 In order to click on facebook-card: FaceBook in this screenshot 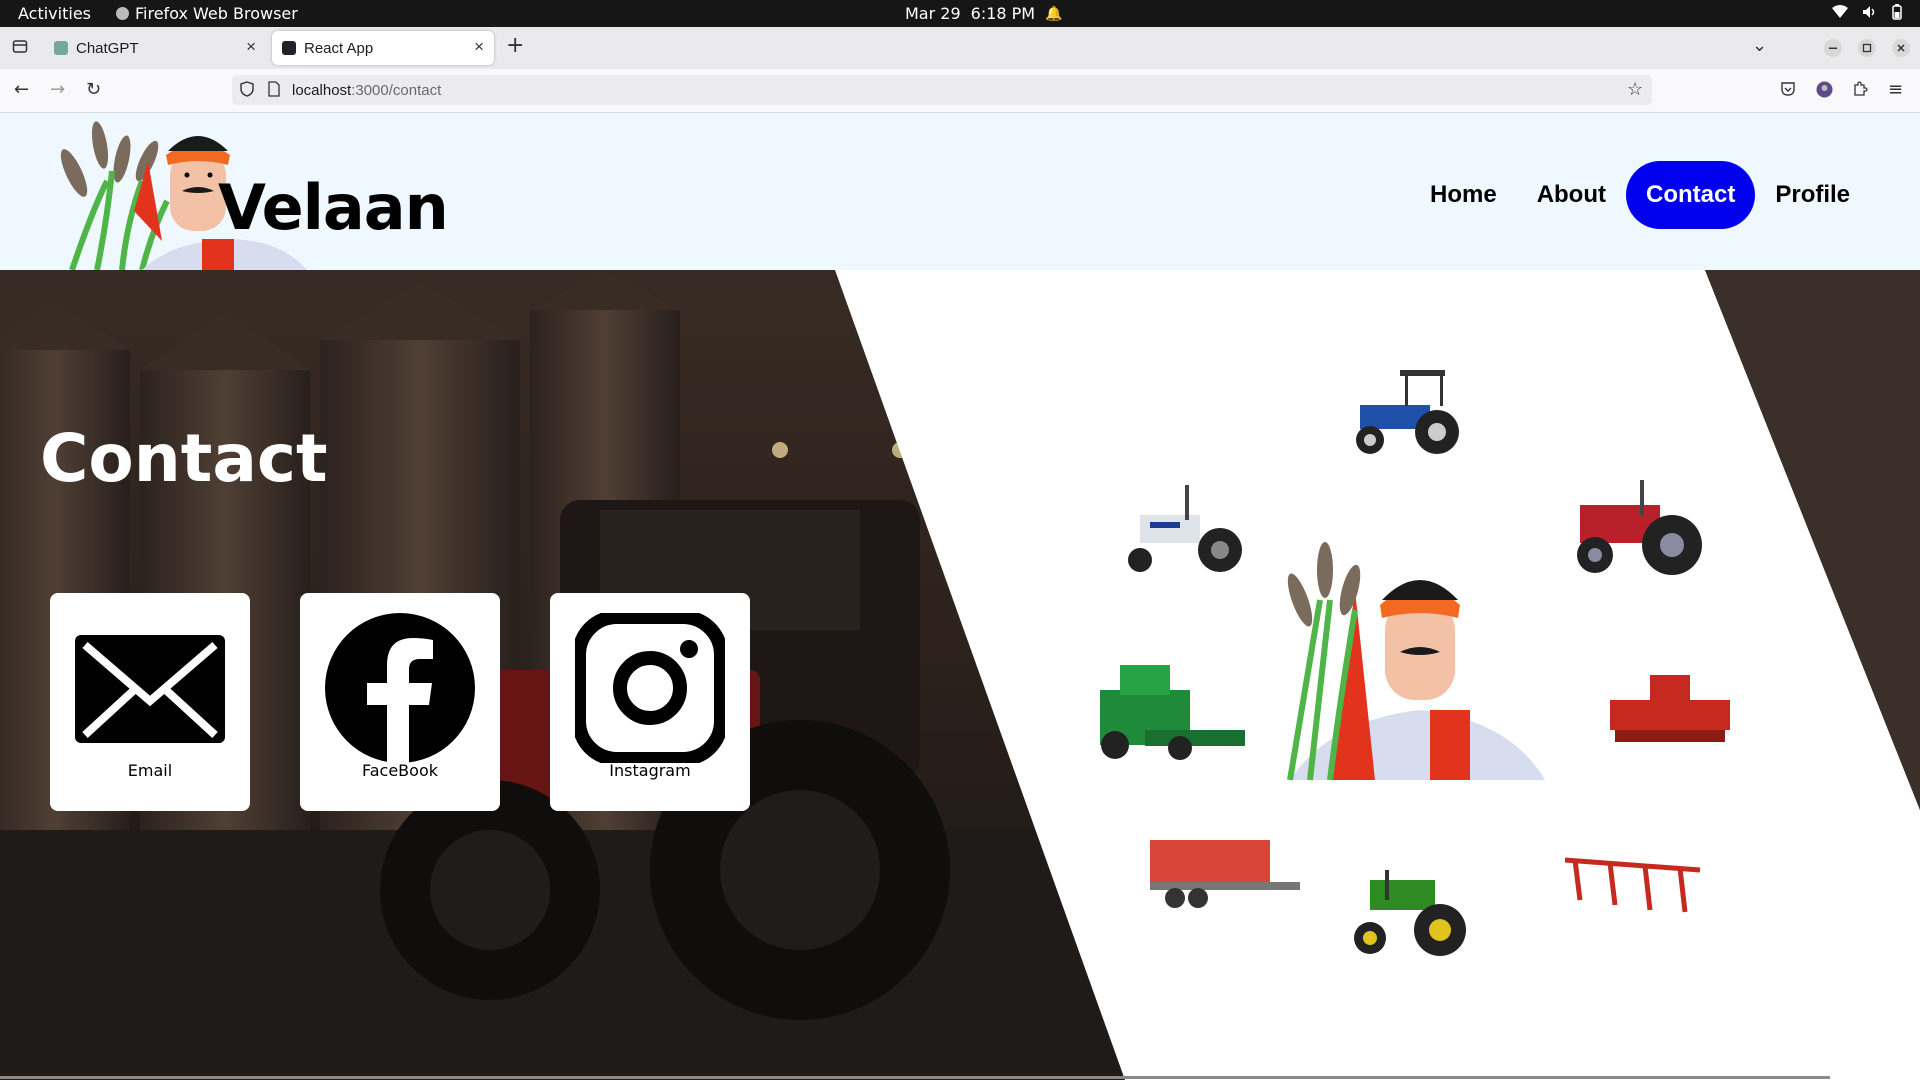, I will do `click(400, 702)`.